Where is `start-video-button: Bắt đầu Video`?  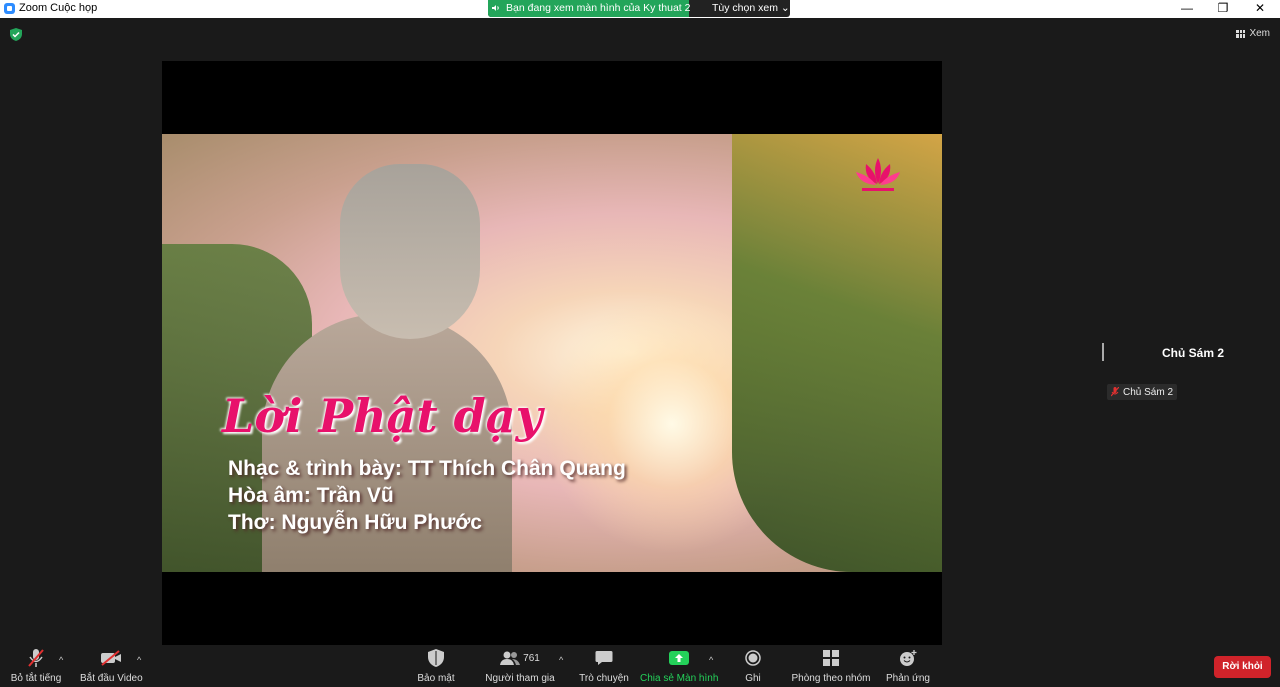 start-video-button: Bắt đầu Video is located at coordinates (111, 665).